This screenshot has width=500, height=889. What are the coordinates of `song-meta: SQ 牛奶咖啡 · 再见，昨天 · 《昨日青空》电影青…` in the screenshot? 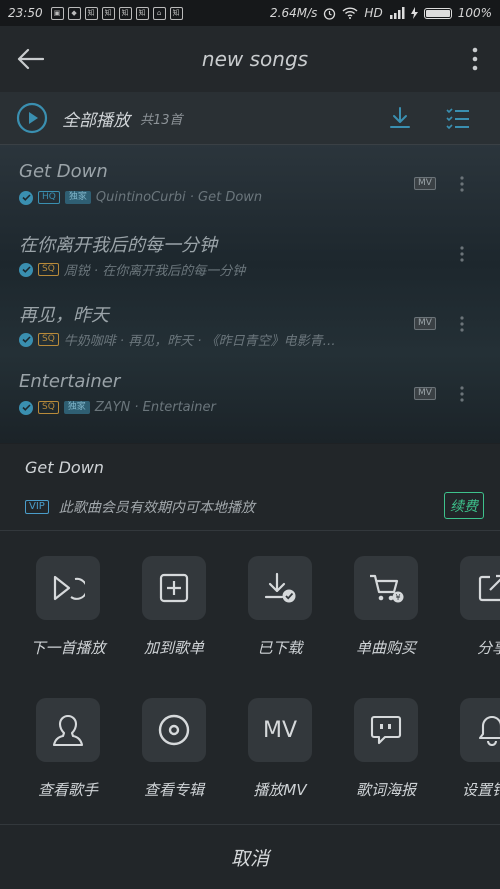 It's located at (177, 339).